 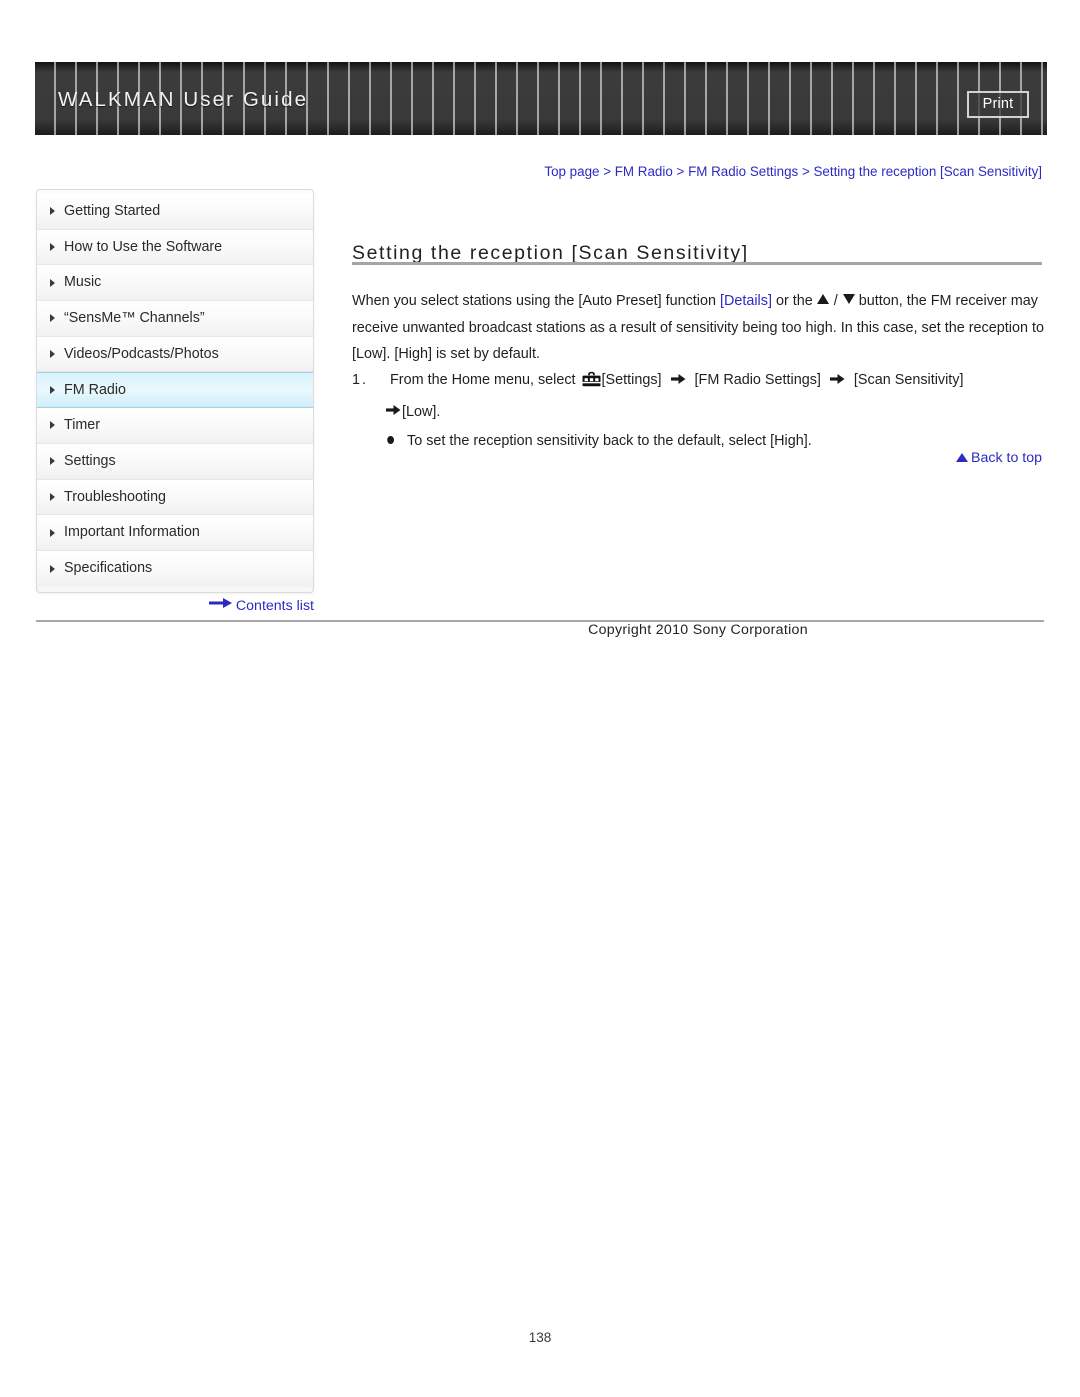 I want to click on step-segment-scan-sensitivity: [Scan Sensitivity], so click(x=908, y=380).